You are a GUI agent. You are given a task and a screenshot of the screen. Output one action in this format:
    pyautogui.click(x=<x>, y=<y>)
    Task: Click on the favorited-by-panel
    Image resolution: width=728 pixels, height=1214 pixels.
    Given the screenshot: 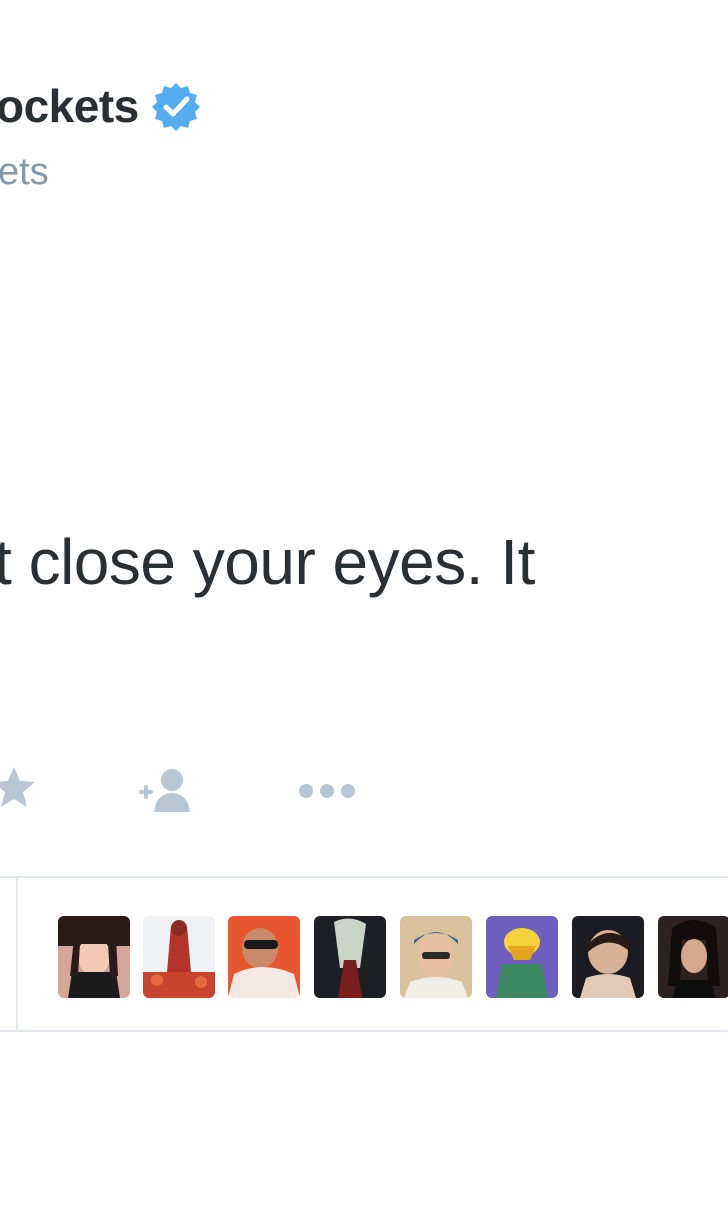 What is the action you would take?
    pyautogui.click(x=364, y=954)
    